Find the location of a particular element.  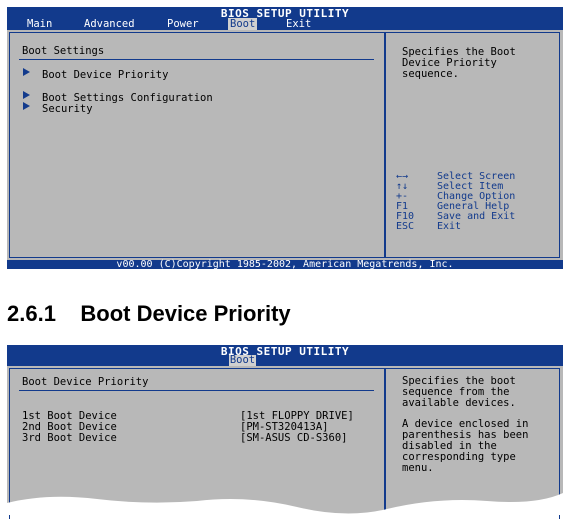

menu-power: Power is located at coordinates (183, 24).